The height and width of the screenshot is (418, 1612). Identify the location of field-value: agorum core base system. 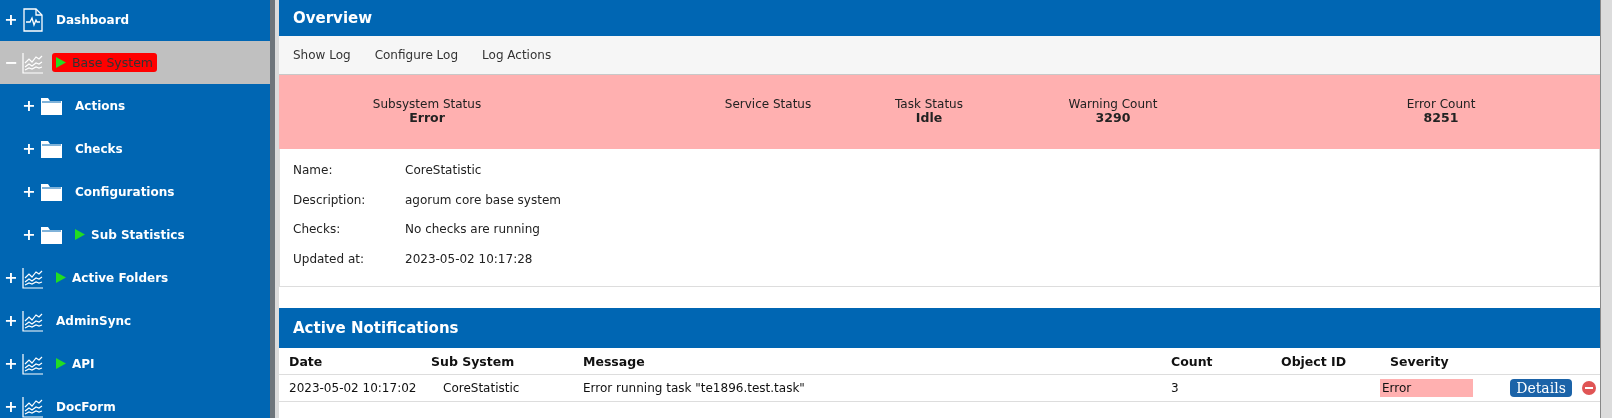
(483, 199).